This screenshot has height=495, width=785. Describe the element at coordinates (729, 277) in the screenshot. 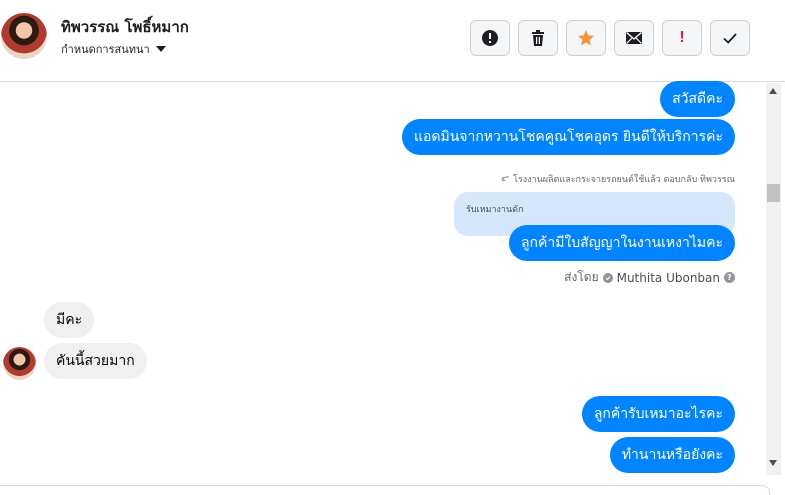

I see `help-icon: ?` at that location.